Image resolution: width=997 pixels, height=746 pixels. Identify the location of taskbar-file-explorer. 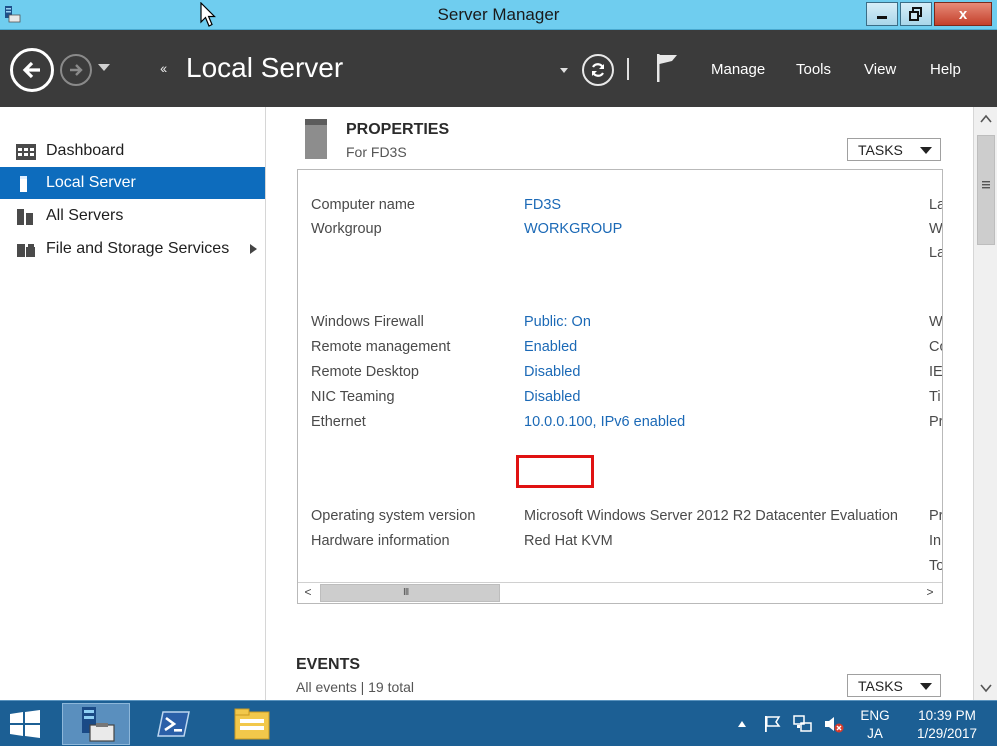
(252, 724).